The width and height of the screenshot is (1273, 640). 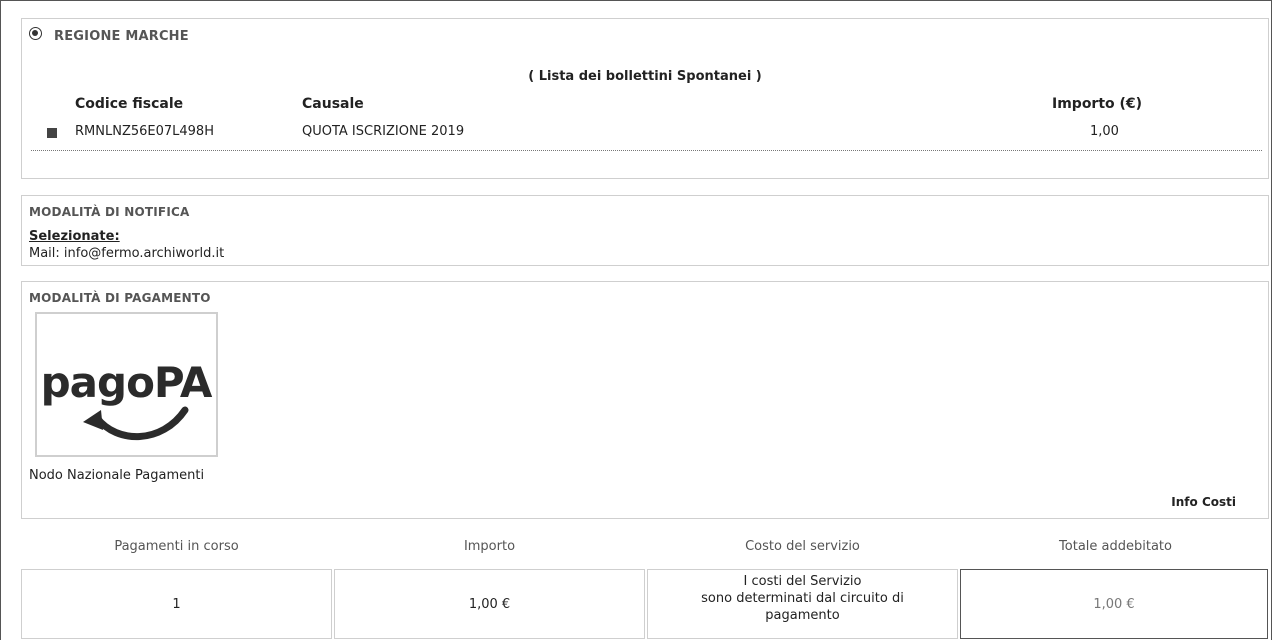 I want to click on pagopa-logo-button: pagoPA, so click(x=126, y=384).